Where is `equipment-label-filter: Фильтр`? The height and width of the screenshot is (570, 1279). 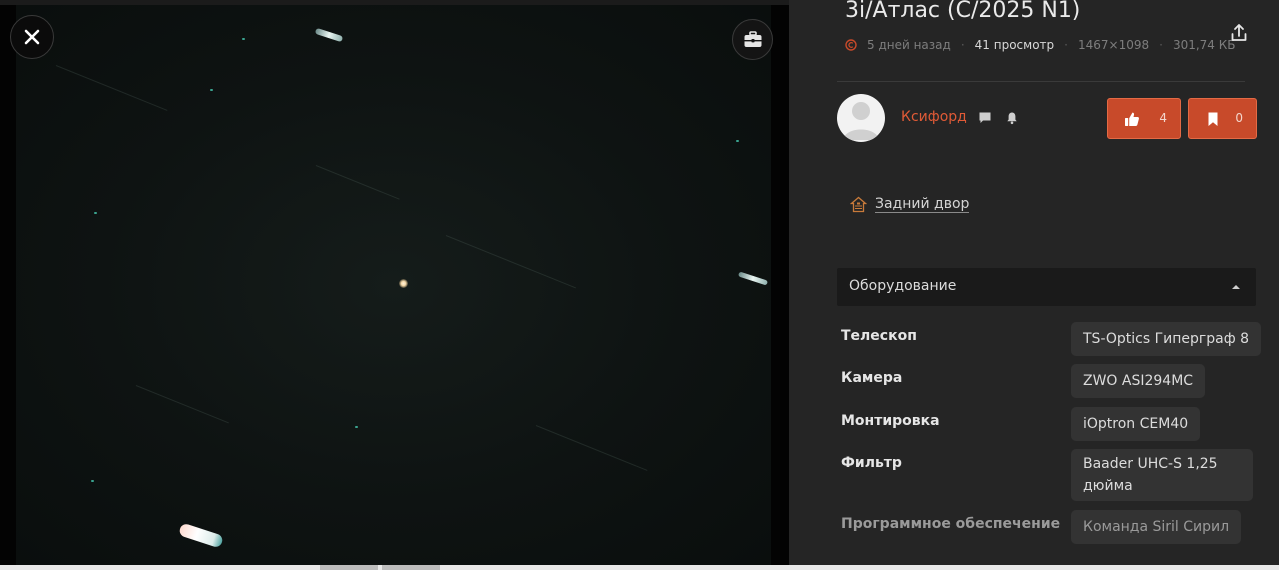 equipment-label-filter: Фильтр is located at coordinates (871, 463).